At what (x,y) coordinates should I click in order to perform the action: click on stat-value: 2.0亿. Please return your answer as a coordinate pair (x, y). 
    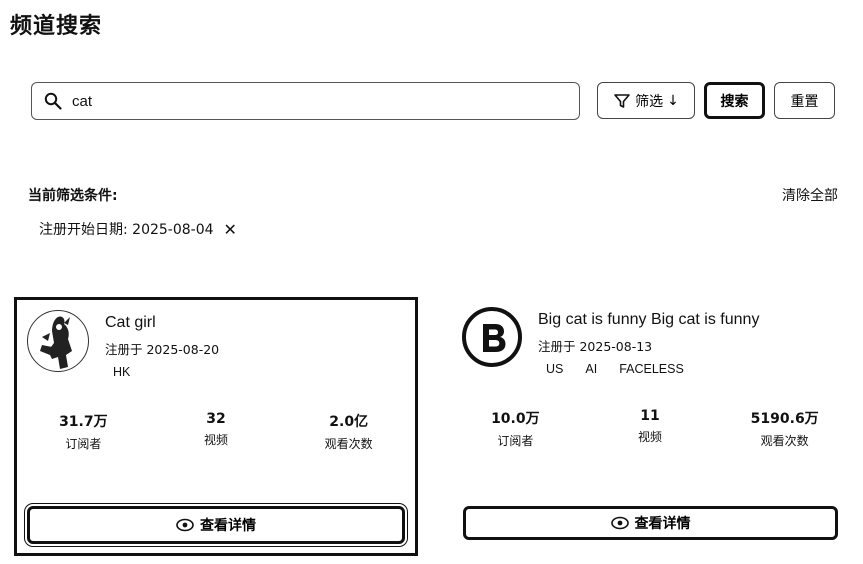
    Looking at the image, I should click on (349, 422).